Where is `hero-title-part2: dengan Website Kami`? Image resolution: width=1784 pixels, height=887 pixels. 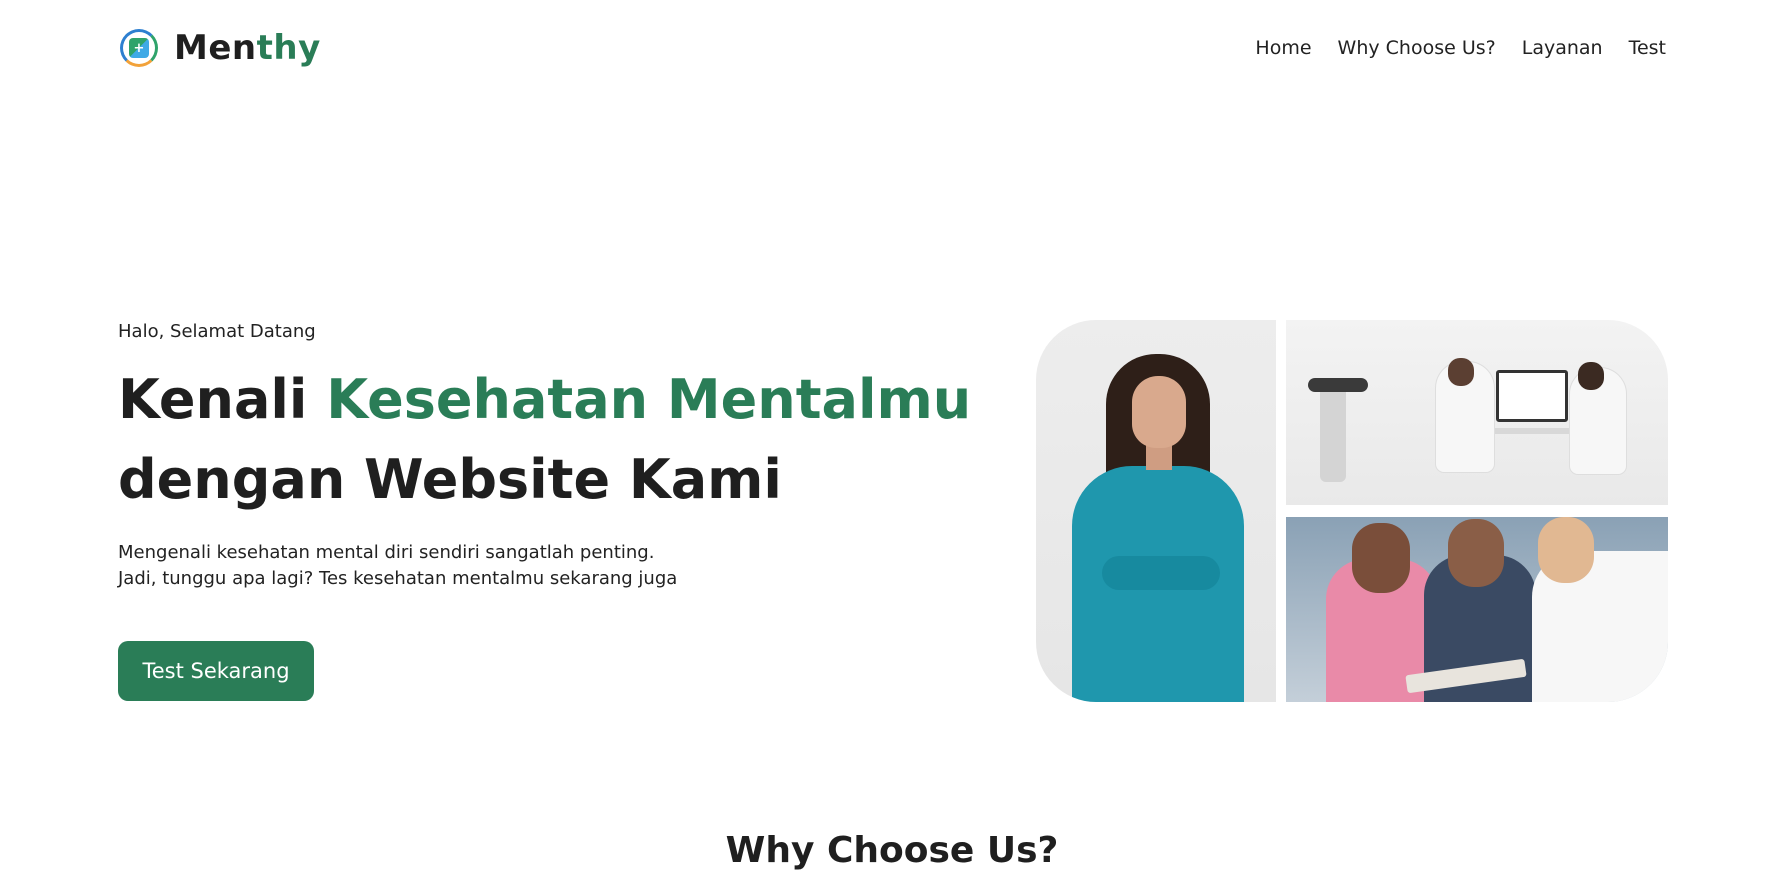 hero-title-part2: dengan Website Kami is located at coordinates (450, 479).